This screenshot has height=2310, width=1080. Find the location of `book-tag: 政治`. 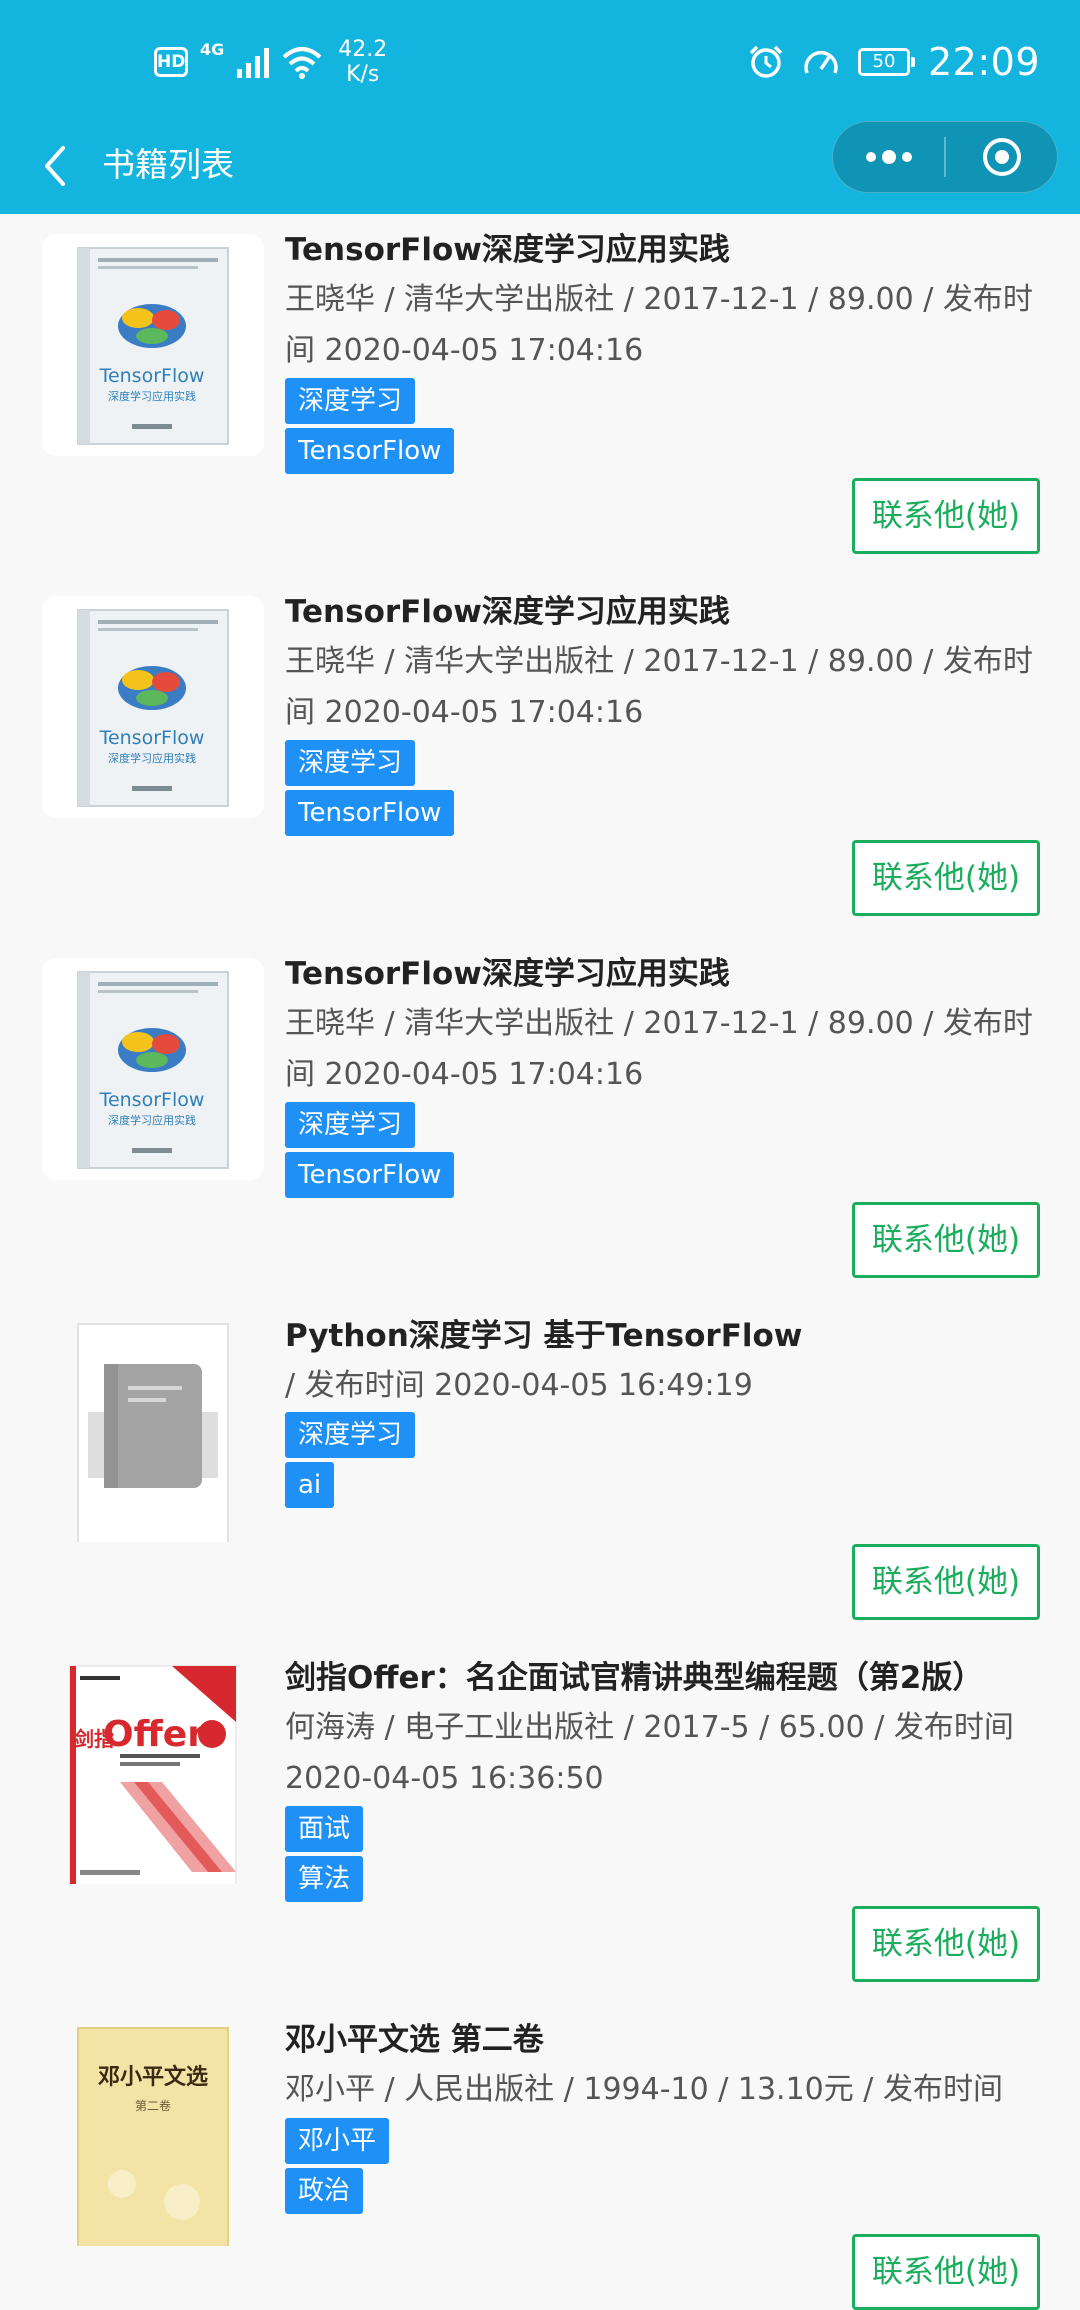

book-tag: 政治 is located at coordinates (324, 2191).